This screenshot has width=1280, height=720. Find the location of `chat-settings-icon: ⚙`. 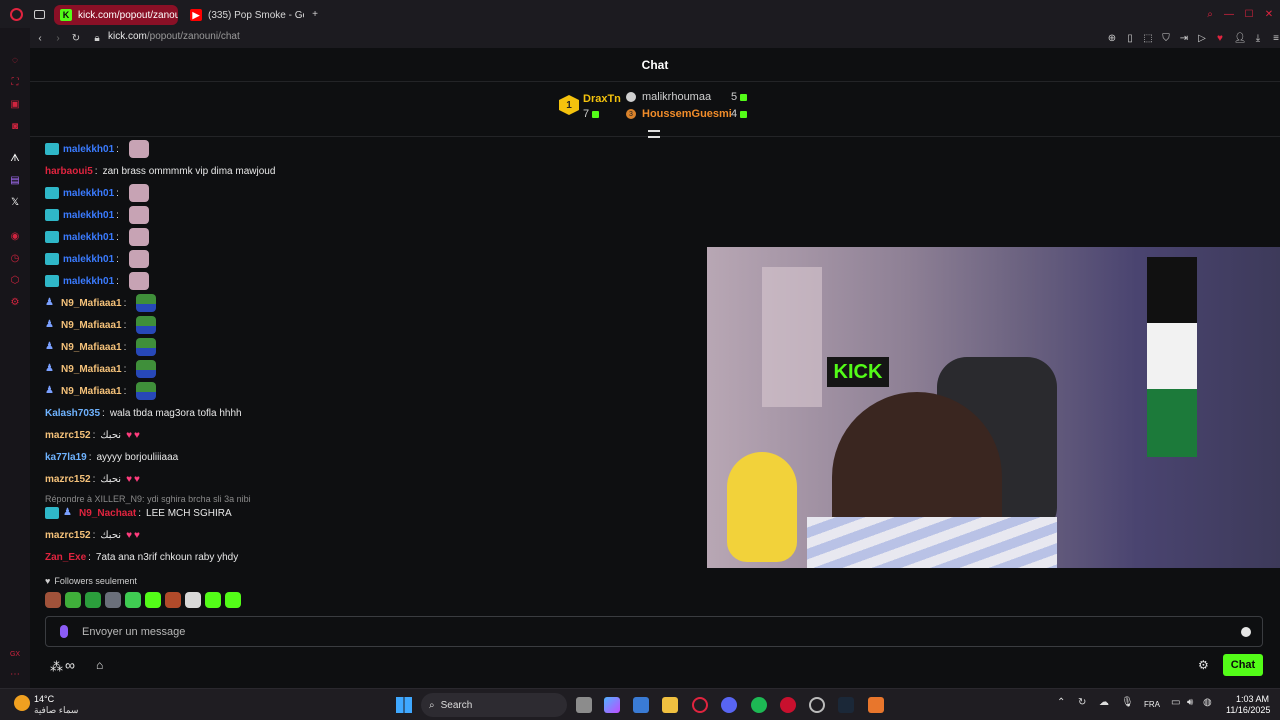

chat-settings-icon: ⚙ is located at coordinates (1203, 665).